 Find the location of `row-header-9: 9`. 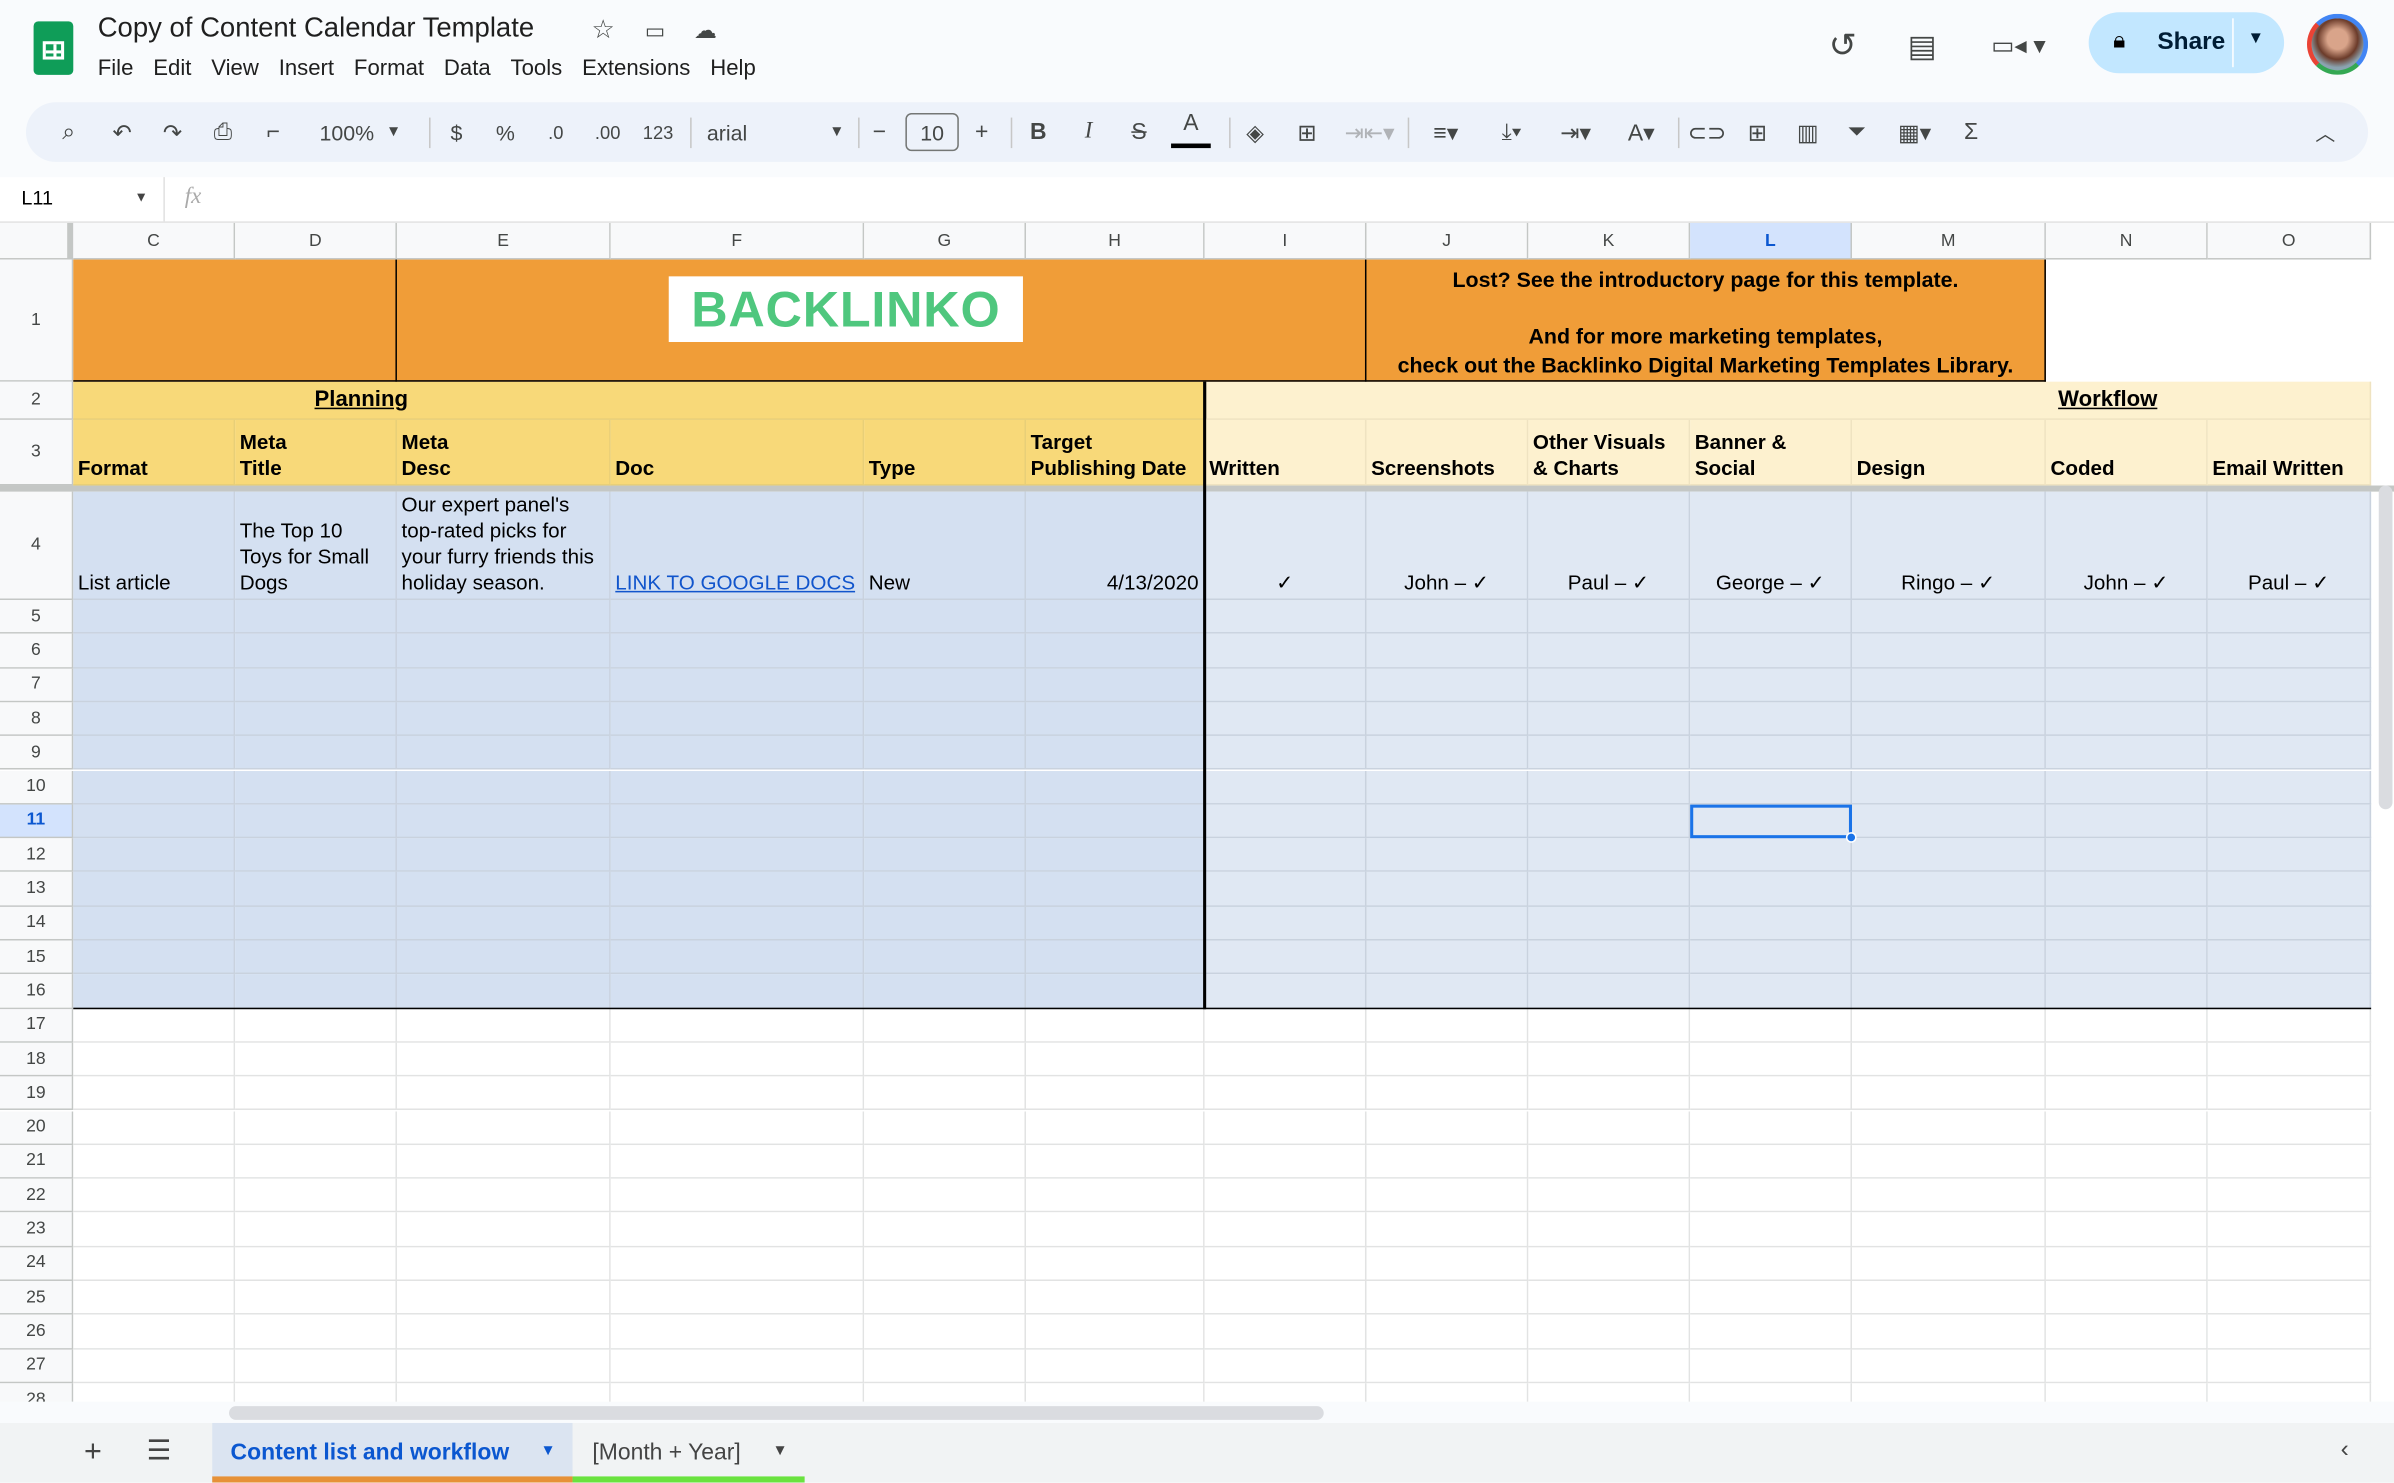

row-header-9: 9 is located at coordinates (37, 753).